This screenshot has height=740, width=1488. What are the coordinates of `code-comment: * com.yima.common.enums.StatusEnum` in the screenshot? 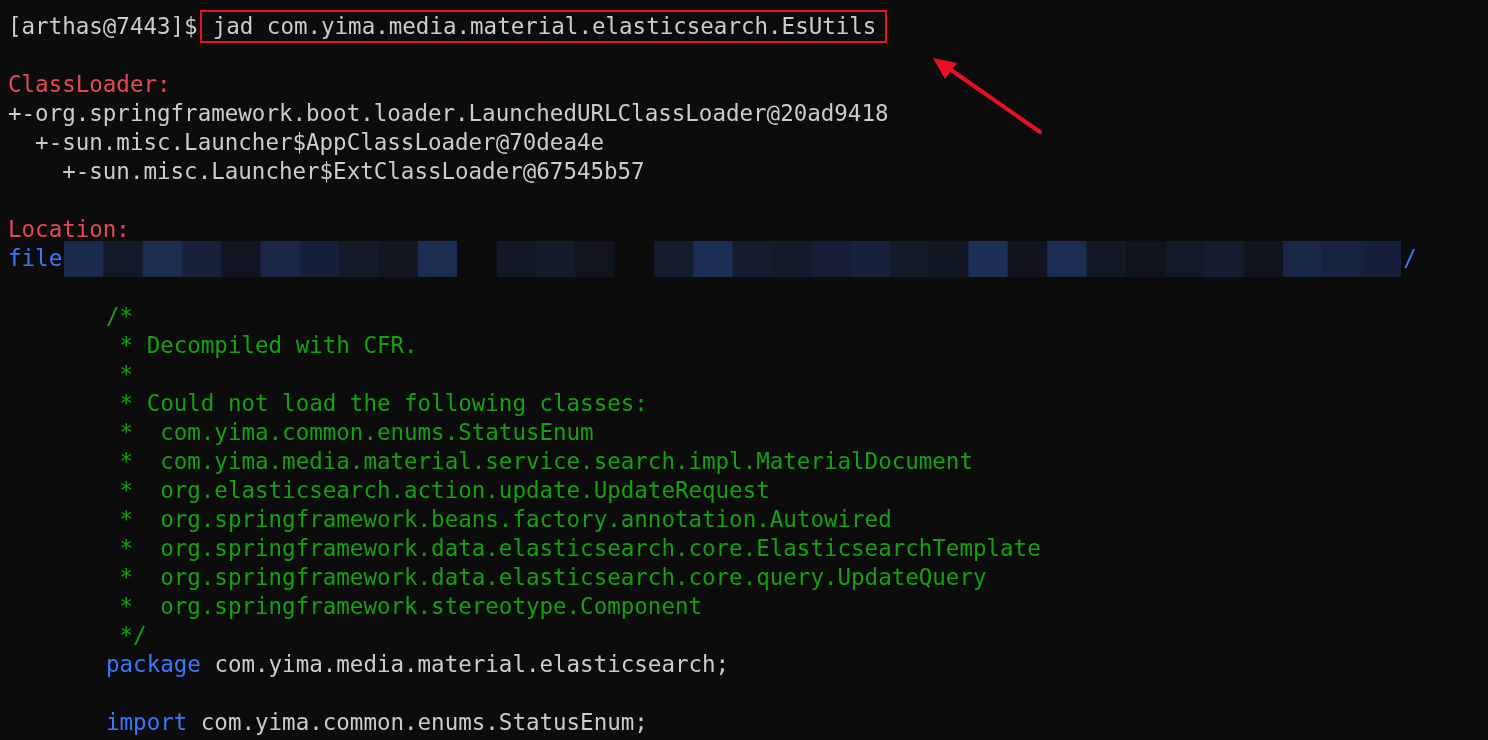 It's located at (356, 432).